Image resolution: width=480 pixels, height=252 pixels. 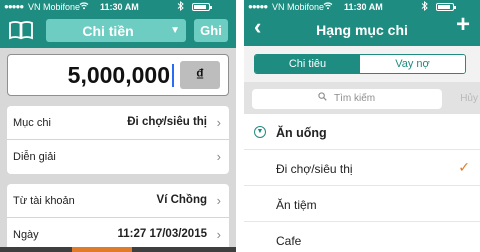 I want to click on currency-button: ₫, so click(x=200, y=75).